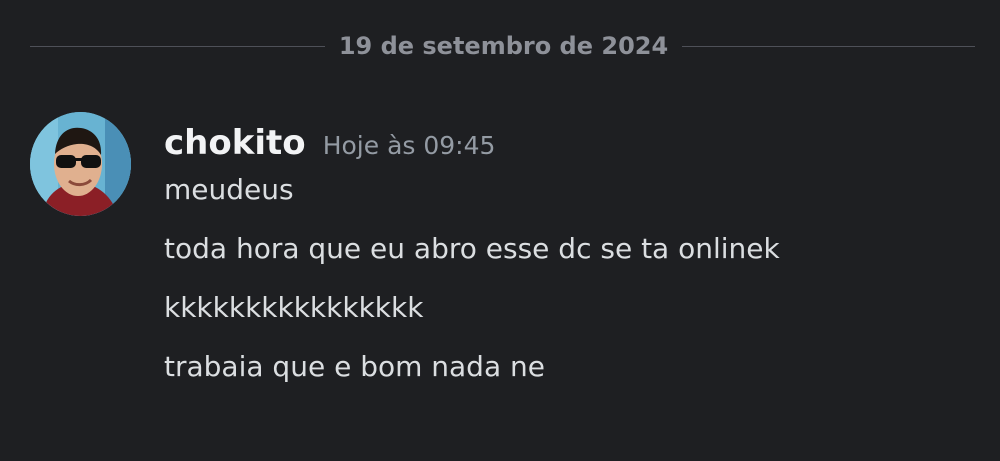 This screenshot has height=461, width=1000. Describe the element at coordinates (409, 145) in the screenshot. I see `message-timestamp: Hoje às 09:45` at that location.